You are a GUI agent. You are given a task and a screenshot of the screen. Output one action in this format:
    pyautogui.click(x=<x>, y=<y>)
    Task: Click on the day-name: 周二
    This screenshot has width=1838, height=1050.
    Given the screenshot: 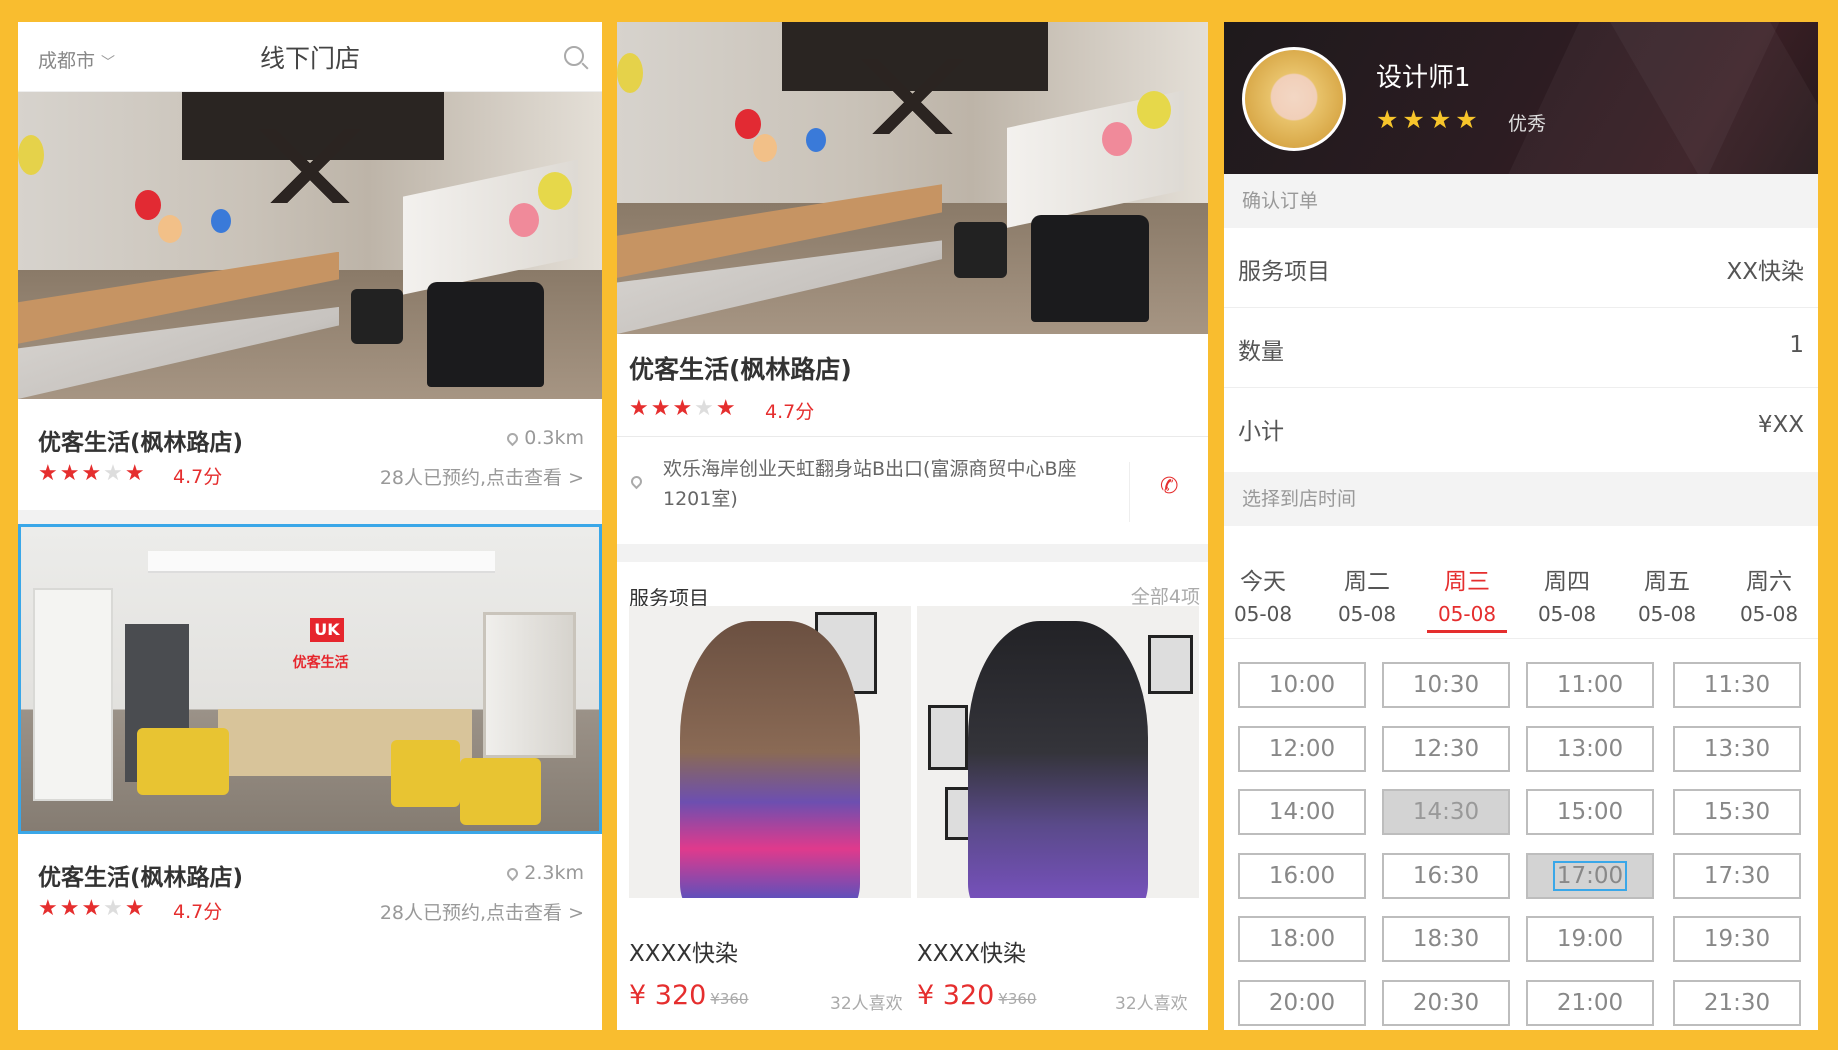 What is the action you would take?
    pyautogui.click(x=1367, y=582)
    